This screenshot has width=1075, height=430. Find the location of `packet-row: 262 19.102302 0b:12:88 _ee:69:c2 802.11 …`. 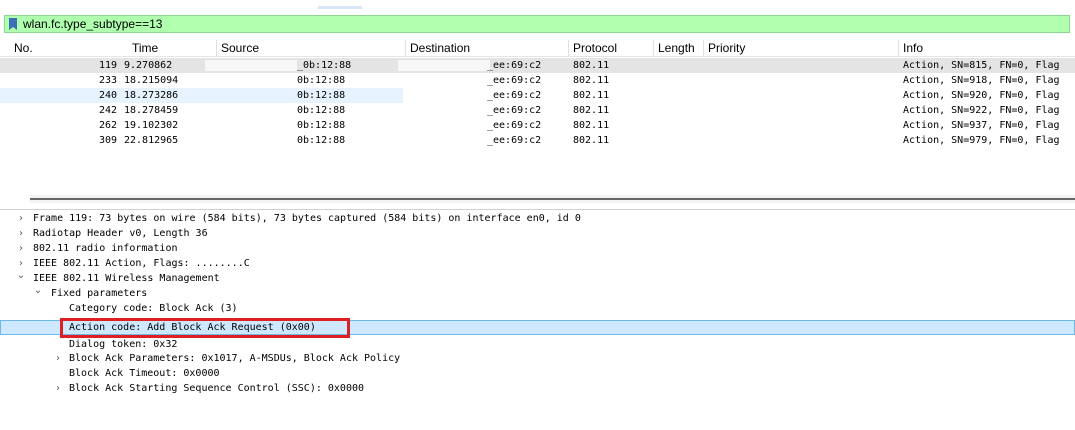

packet-row: 262 19.102302 0b:12:88 _ee:69:c2 802.11 … is located at coordinates (537, 125).